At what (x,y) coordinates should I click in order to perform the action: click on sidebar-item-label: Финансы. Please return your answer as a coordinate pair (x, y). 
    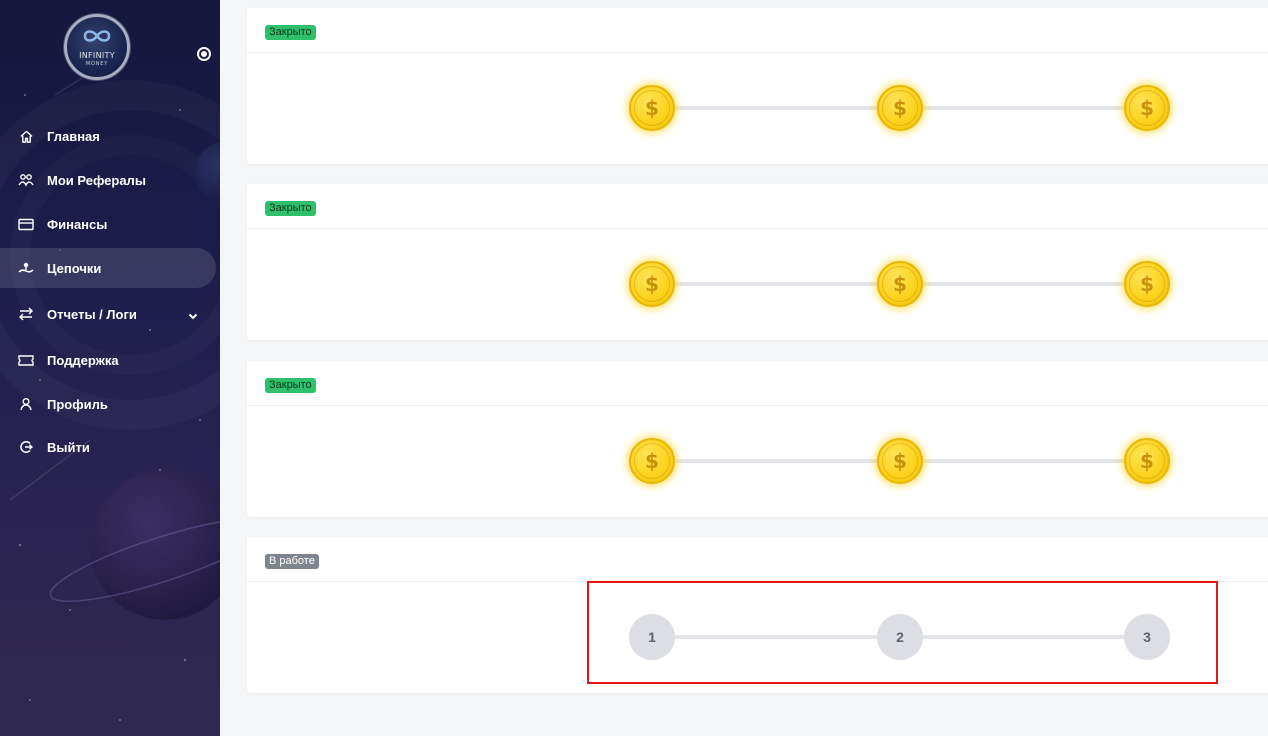
    Looking at the image, I should click on (77, 224).